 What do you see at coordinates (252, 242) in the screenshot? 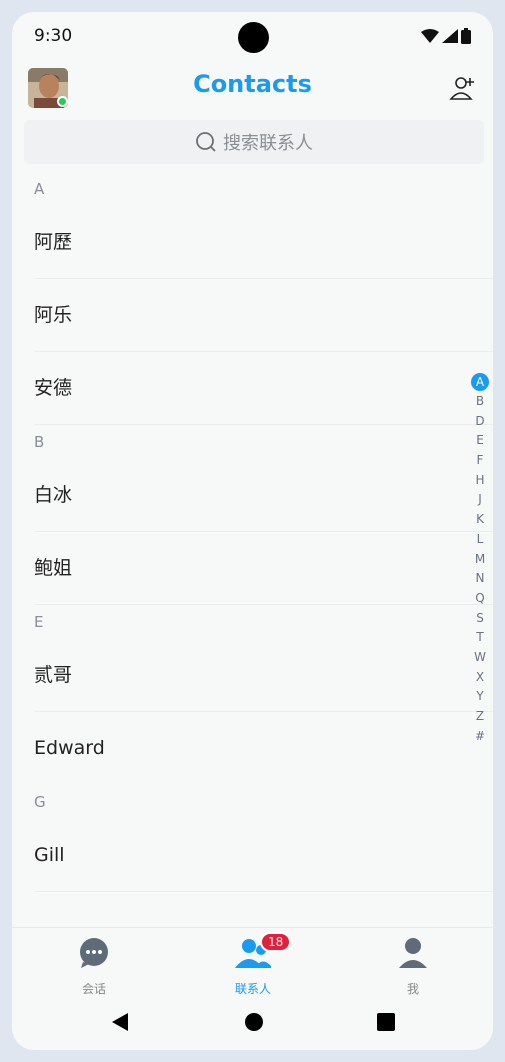
I see `contact-item: 阿歷` at bounding box center [252, 242].